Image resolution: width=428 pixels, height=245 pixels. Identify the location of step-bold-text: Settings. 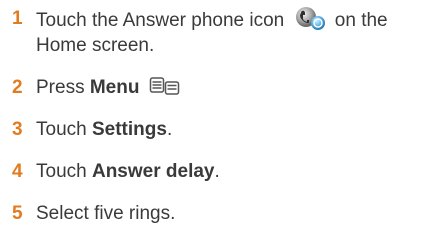
(129, 129).